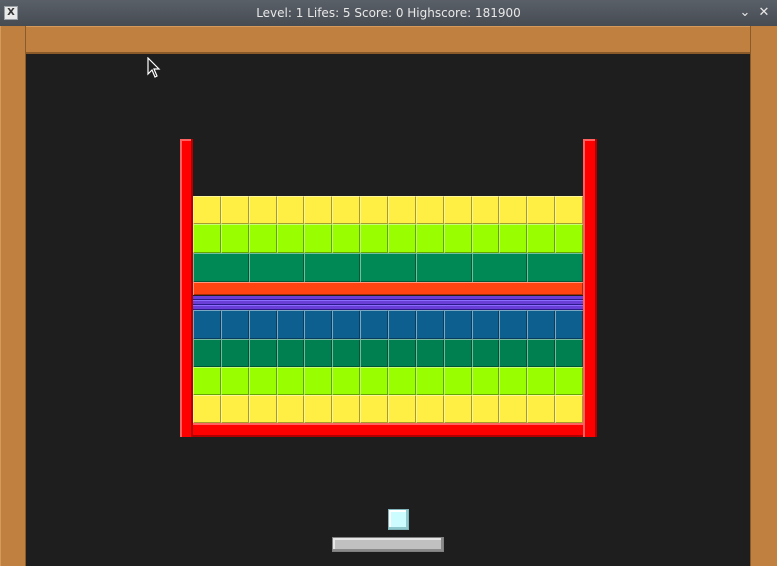 The image size is (777, 566). What do you see at coordinates (388, 288) in the screenshot?
I see `brick-orange` at bounding box center [388, 288].